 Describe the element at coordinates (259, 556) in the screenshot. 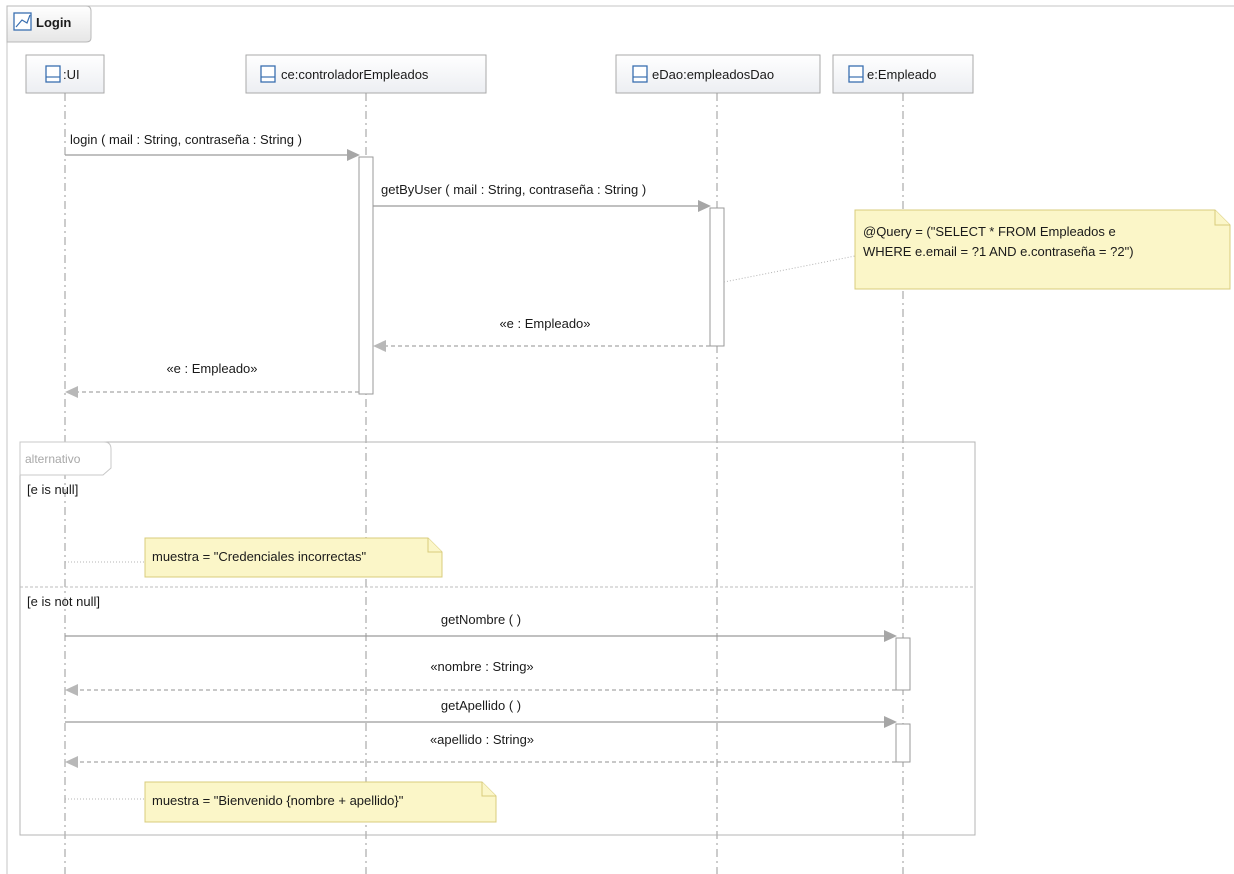

I see `note-line: muestra = "Credenciales incorrectas"` at that location.